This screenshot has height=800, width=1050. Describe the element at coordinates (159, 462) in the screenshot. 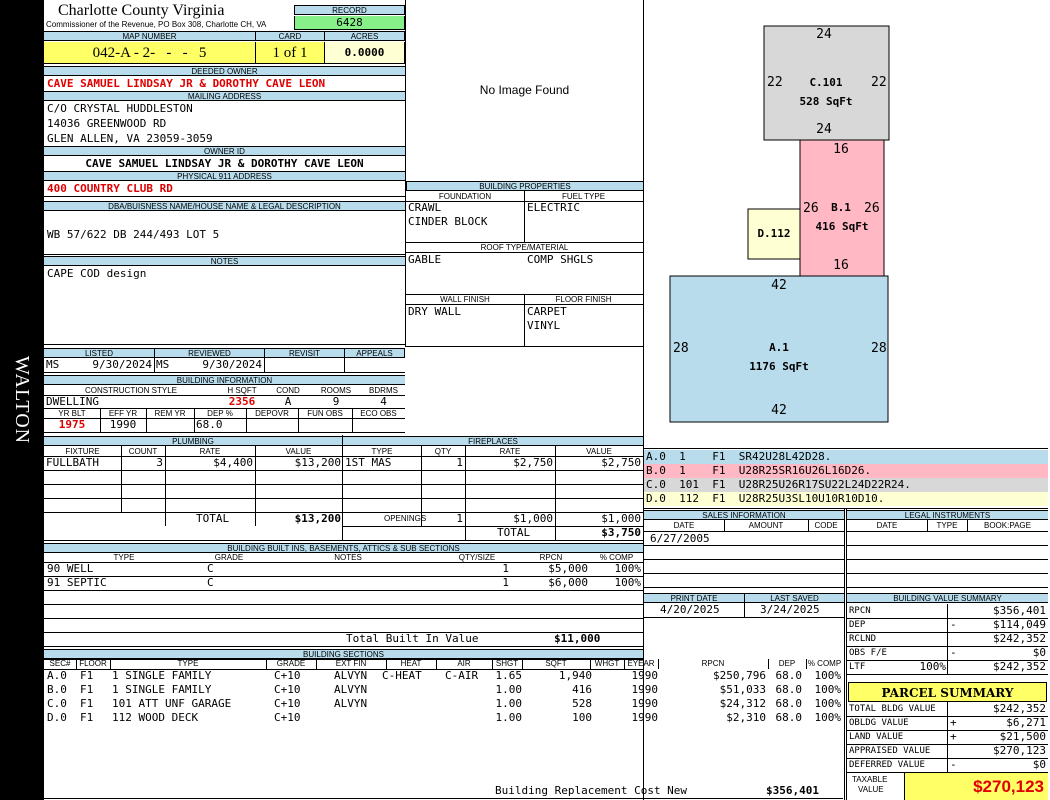

I see `plumbing-count: 3` at that location.